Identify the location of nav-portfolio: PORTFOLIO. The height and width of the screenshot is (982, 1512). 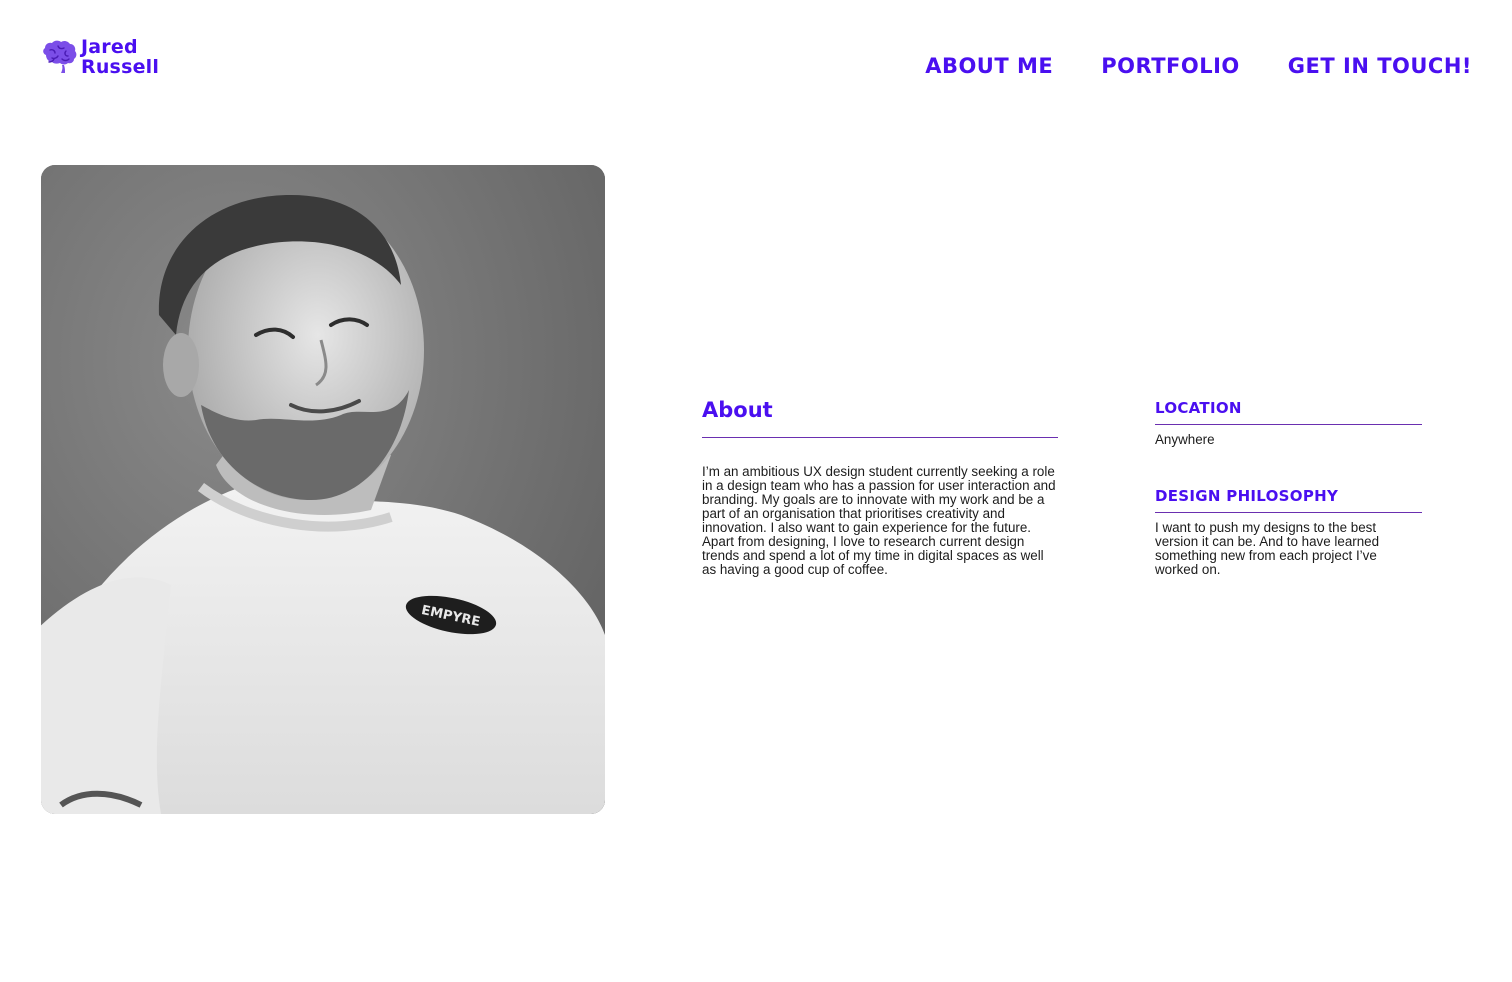
(1170, 66).